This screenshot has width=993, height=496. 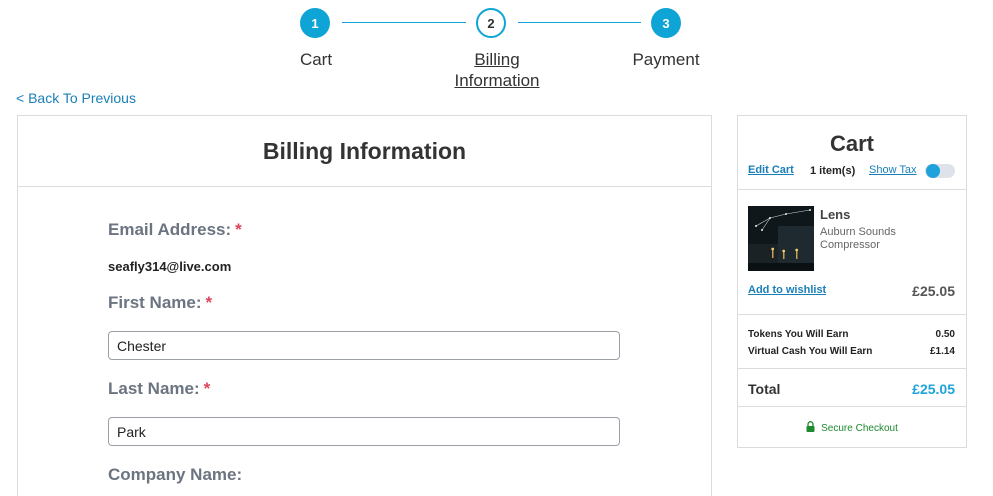 I want to click on cart-meta-row: Edit Cart 1 item(s) Show Tax, so click(x=852, y=172).